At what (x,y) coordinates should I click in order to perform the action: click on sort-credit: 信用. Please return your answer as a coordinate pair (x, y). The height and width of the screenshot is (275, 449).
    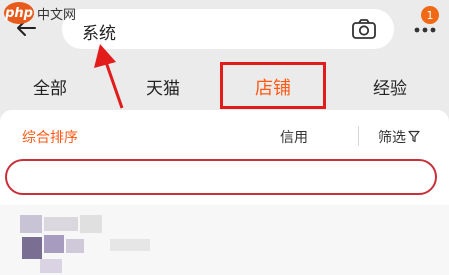
    Looking at the image, I should click on (294, 137).